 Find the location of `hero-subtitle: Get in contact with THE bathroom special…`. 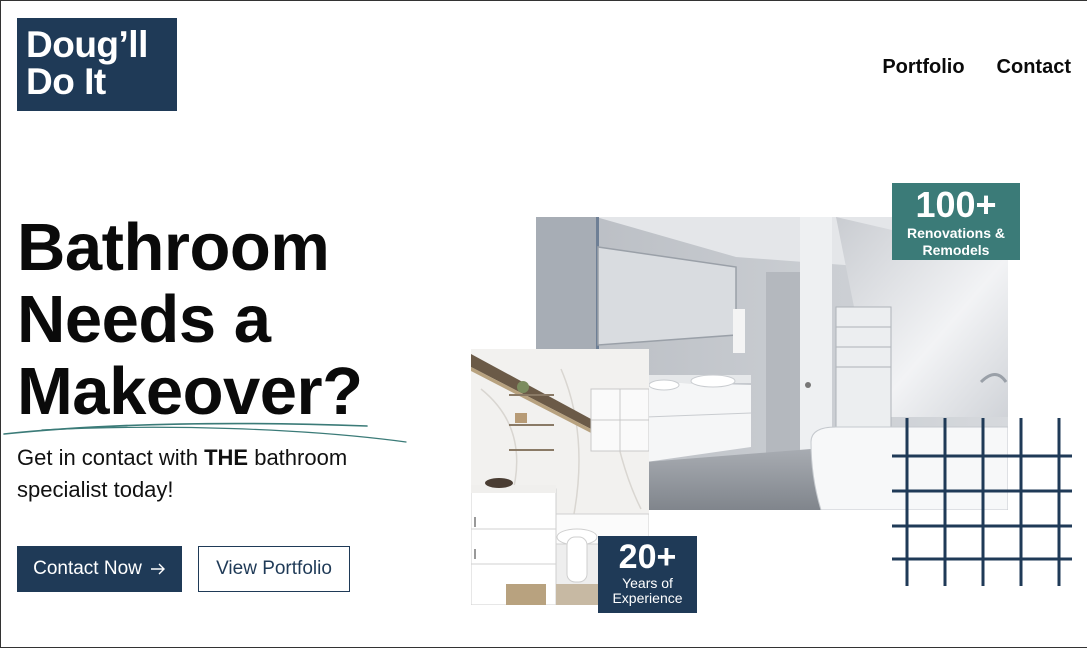

hero-subtitle: Get in contact with THE bathroom special… is located at coordinates (217, 474).